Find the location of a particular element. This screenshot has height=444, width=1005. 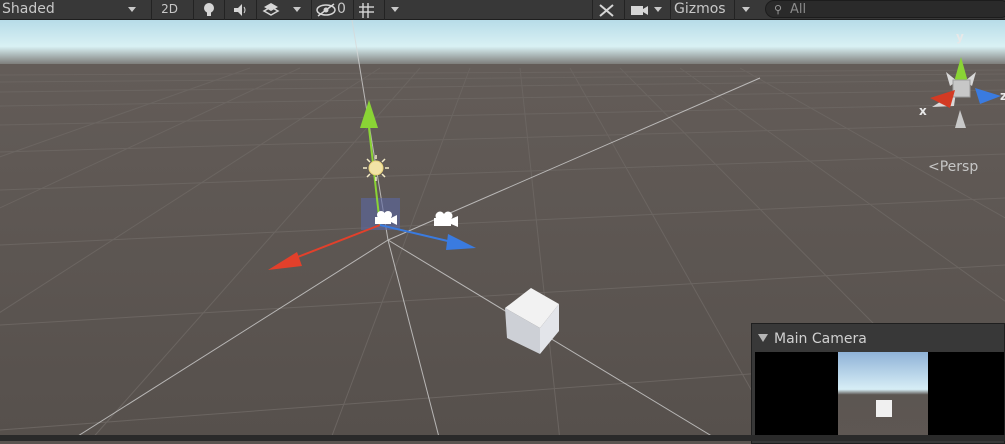

camera-preview-view is located at coordinates (879, 396).